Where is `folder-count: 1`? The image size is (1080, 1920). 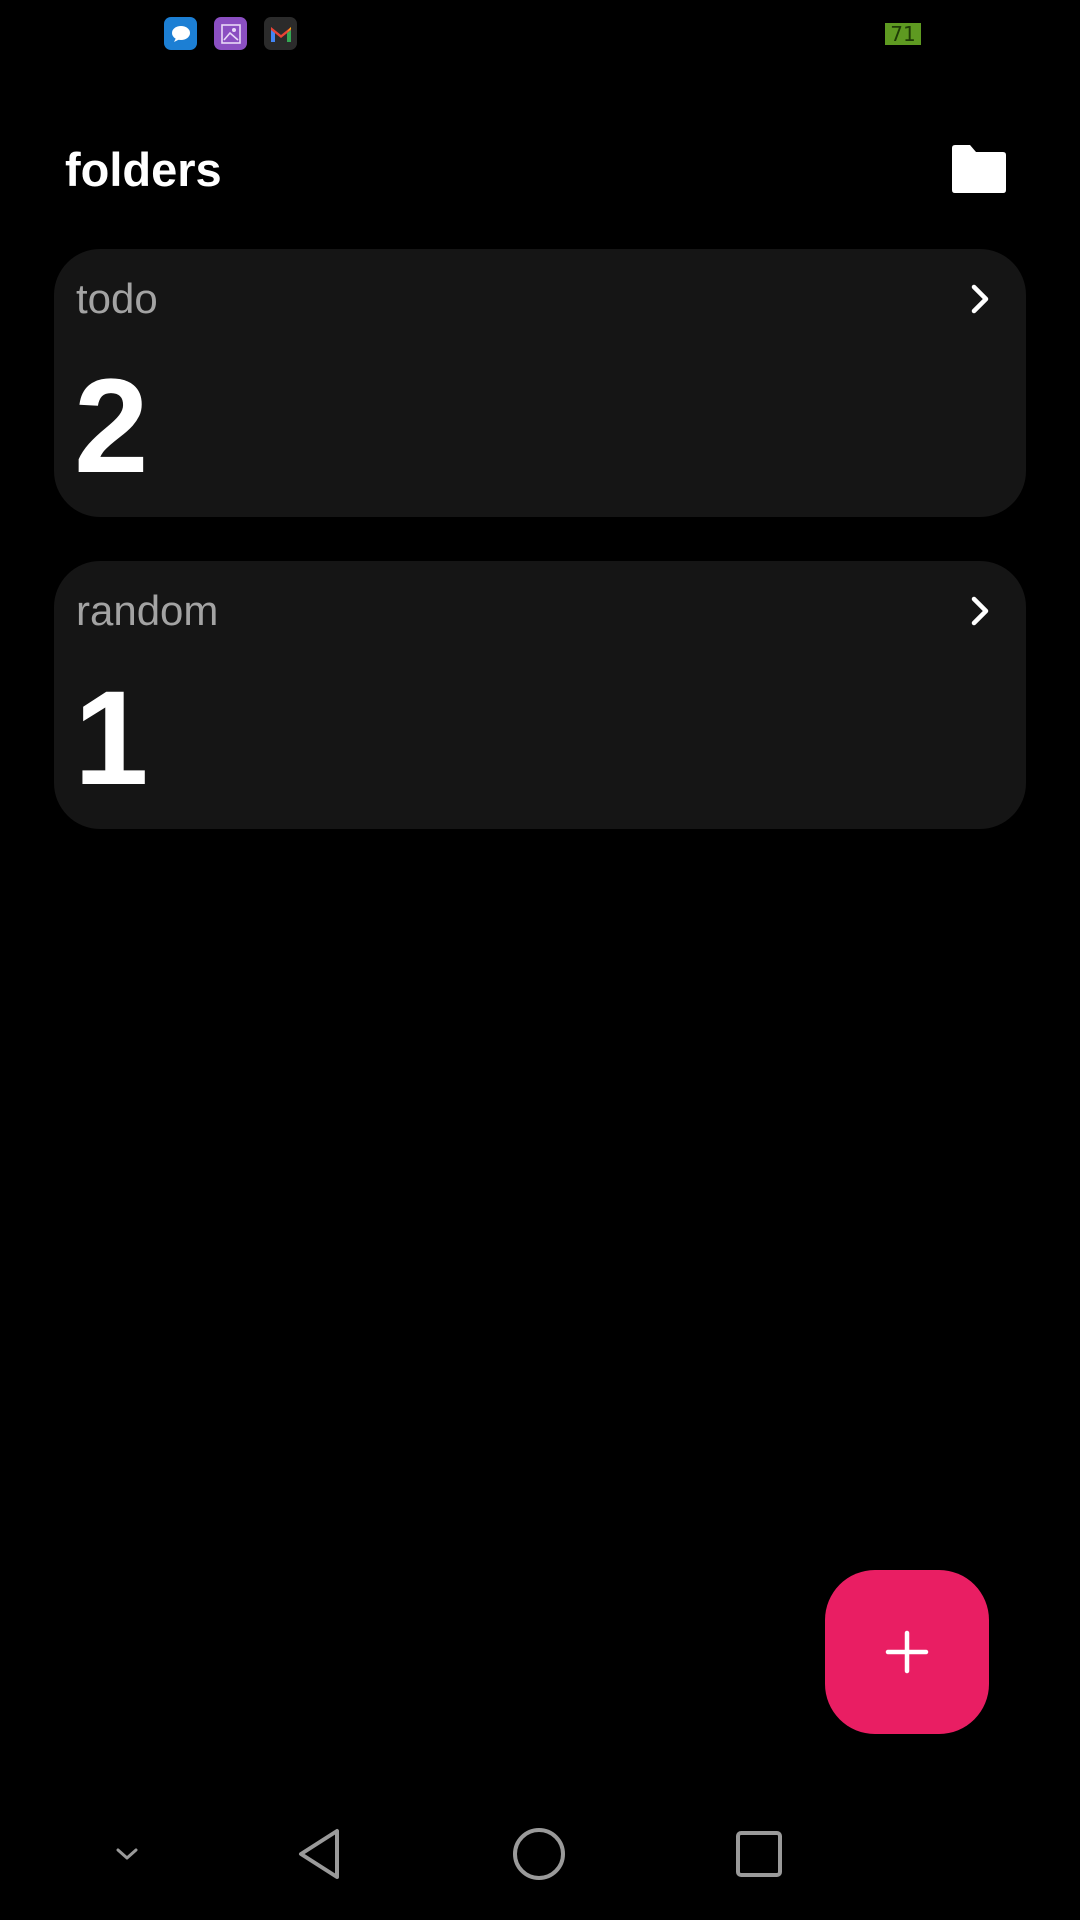
folder-count: 1 is located at coordinates (111, 738).